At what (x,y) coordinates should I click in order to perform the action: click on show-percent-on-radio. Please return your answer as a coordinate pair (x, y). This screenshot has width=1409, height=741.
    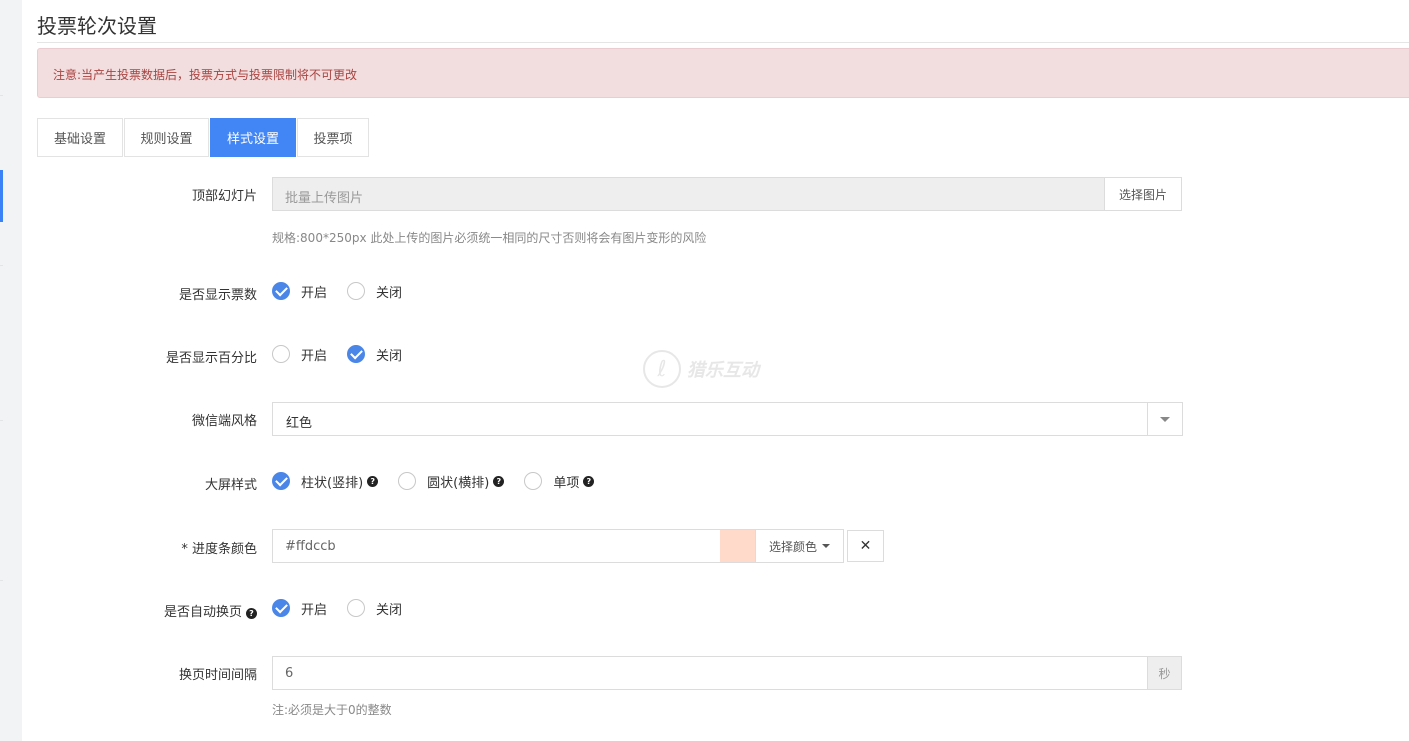
    Looking at the image, I should click on (281, 354).